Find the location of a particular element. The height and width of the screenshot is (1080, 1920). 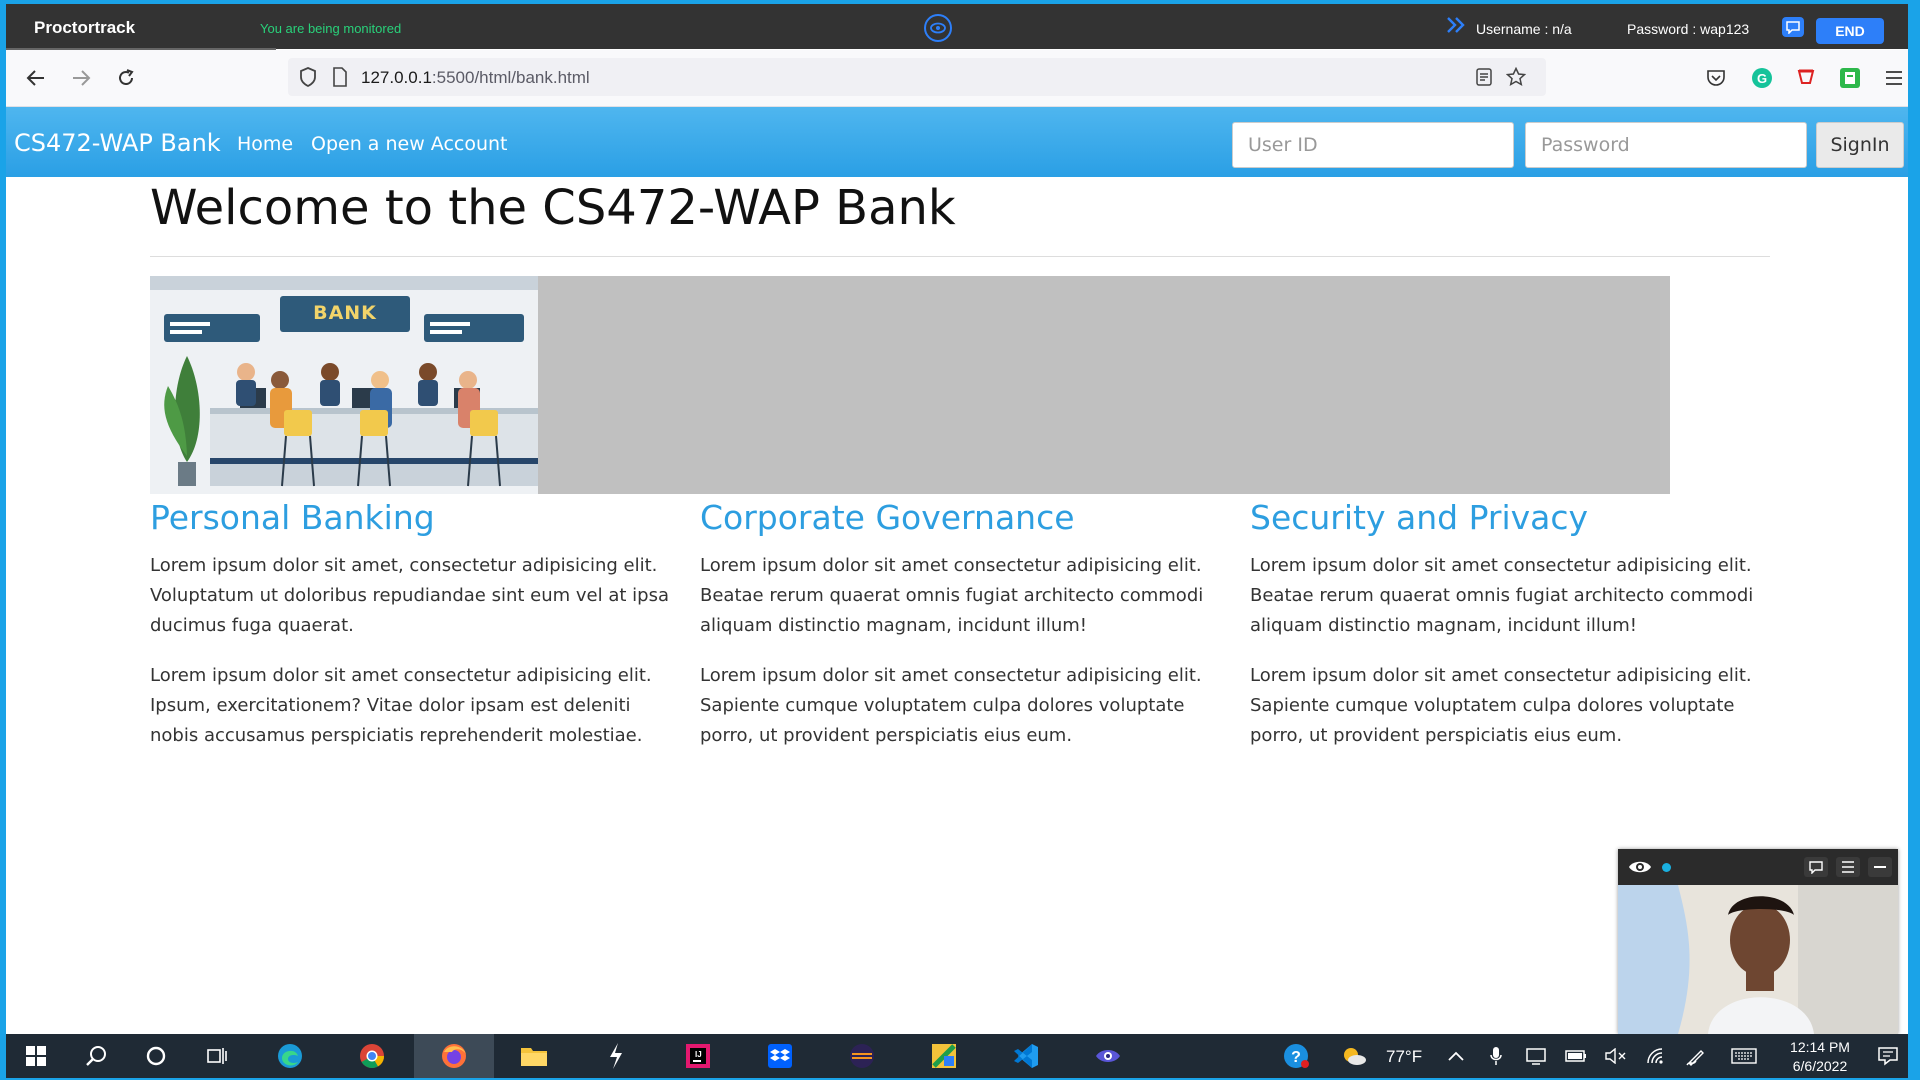

shield-icon is located at coordinates (308, 77).